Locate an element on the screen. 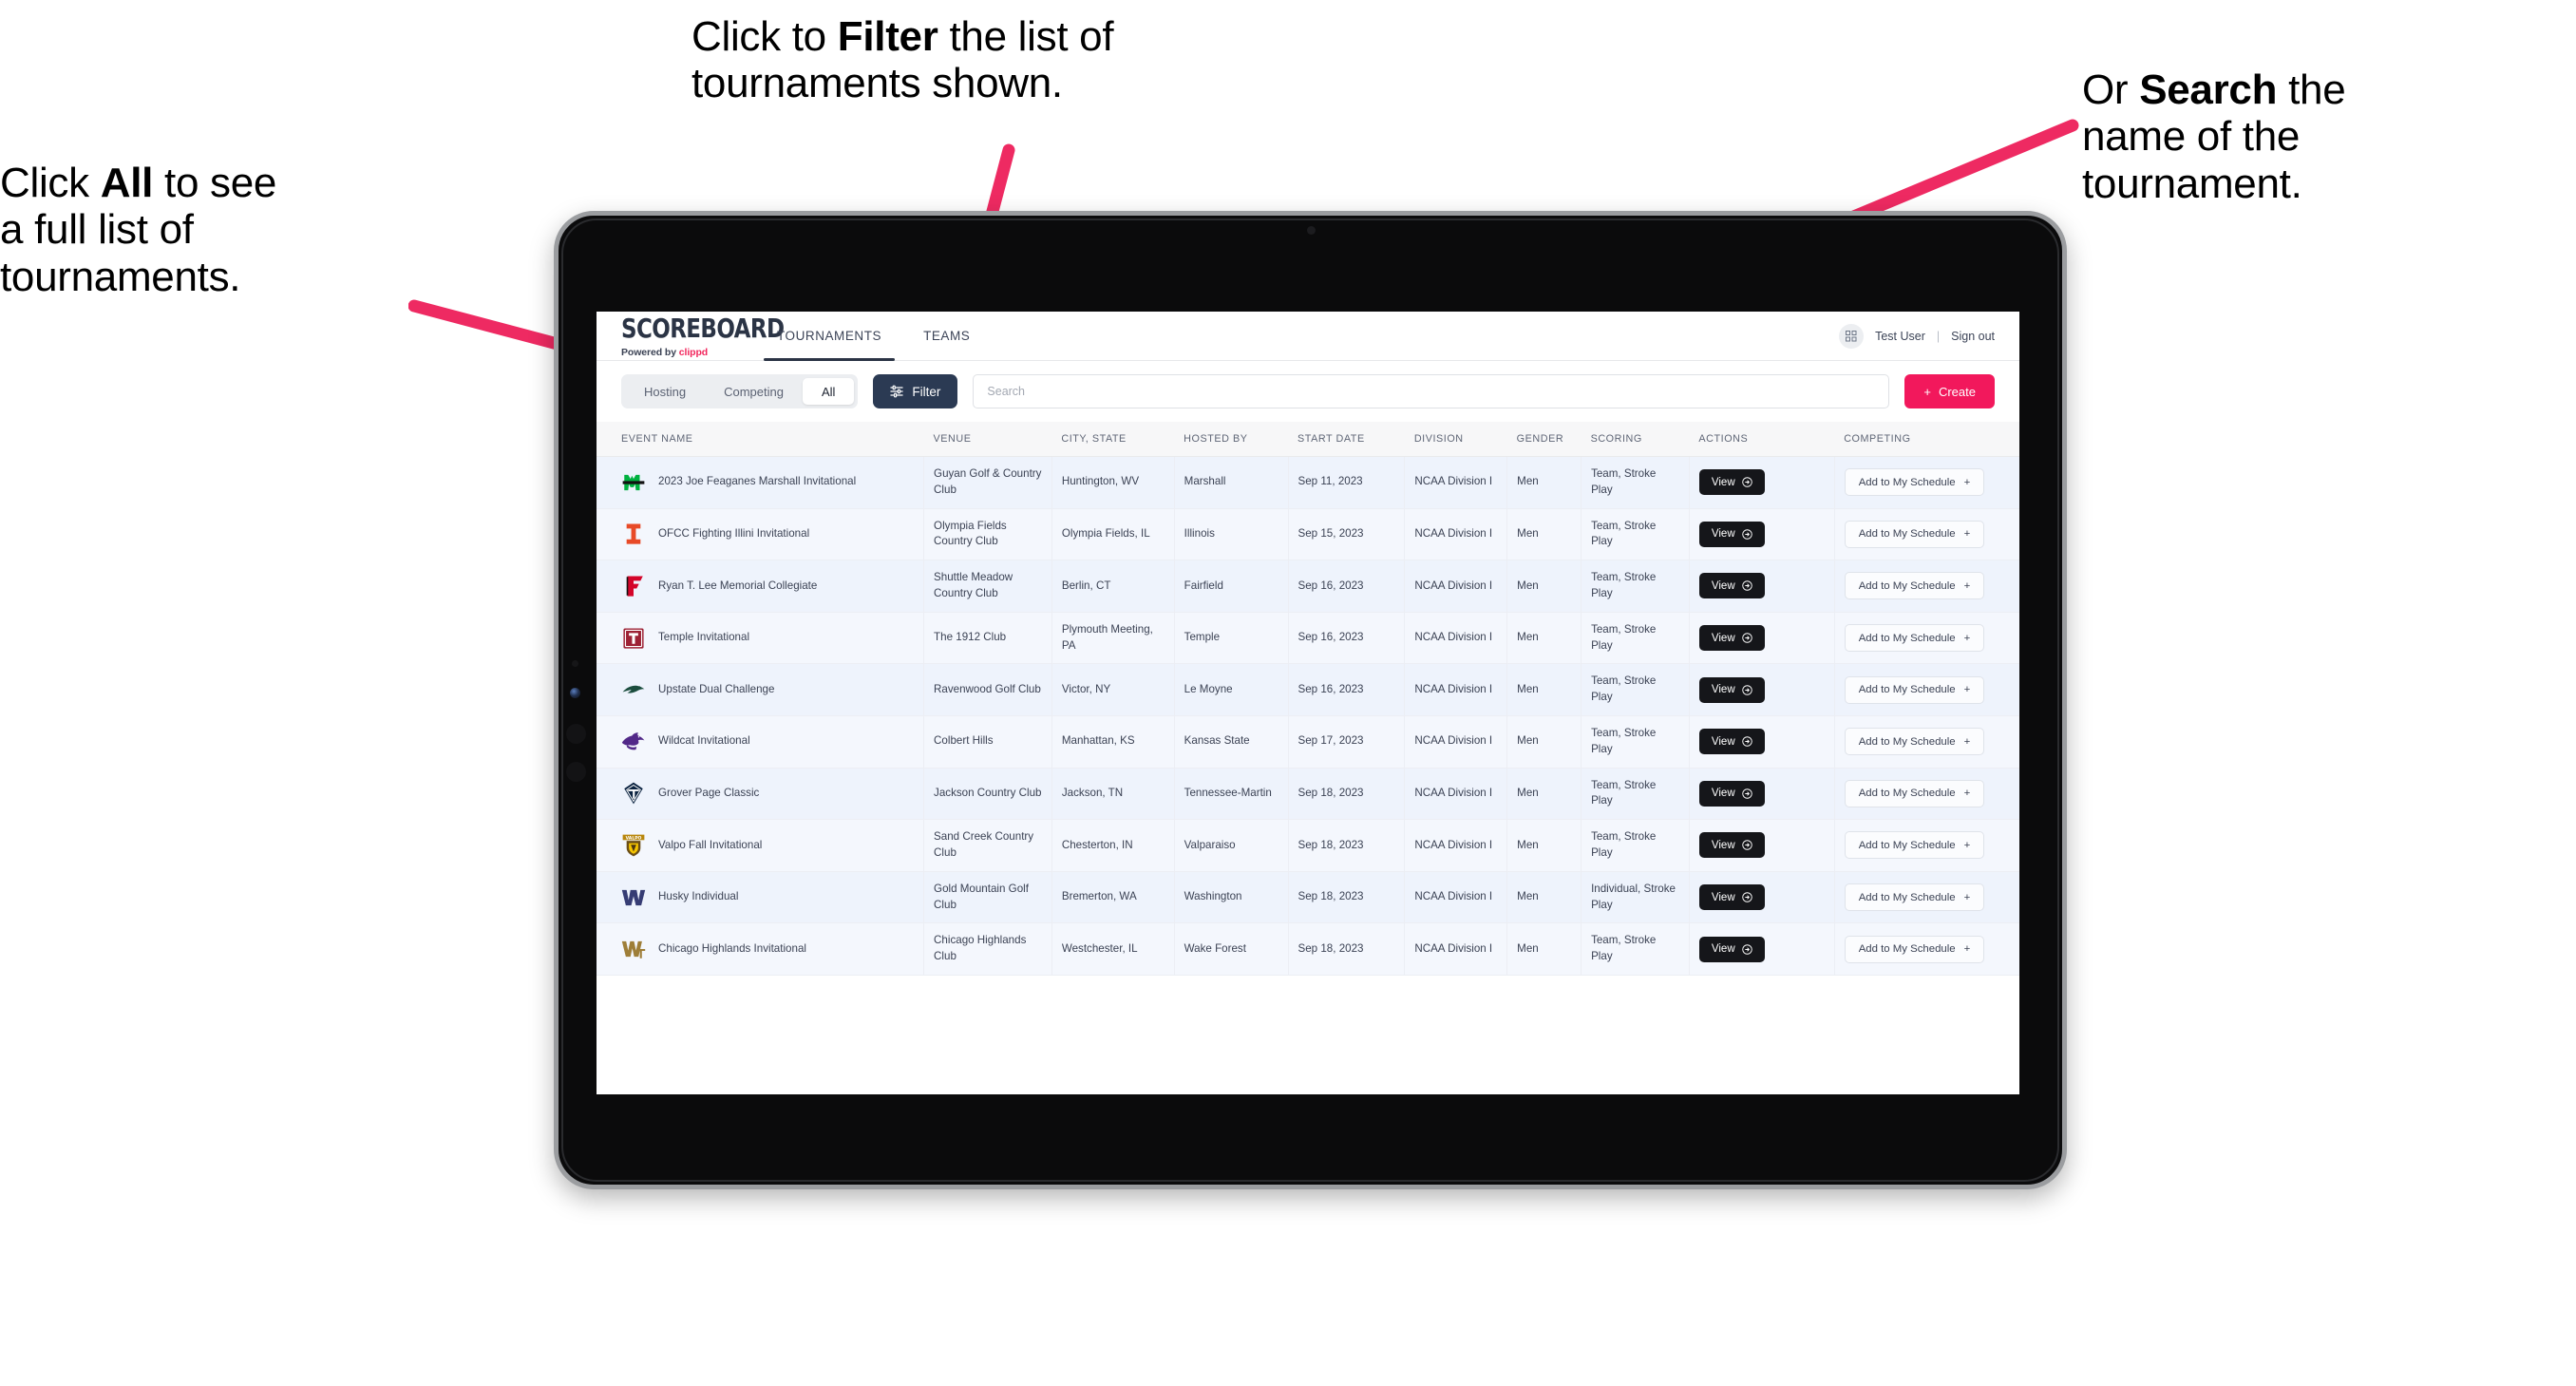 The height and width of the screenshot is (1386, 2576). cell-venue: Jackson Country Club is located at coordinates (987, 794).